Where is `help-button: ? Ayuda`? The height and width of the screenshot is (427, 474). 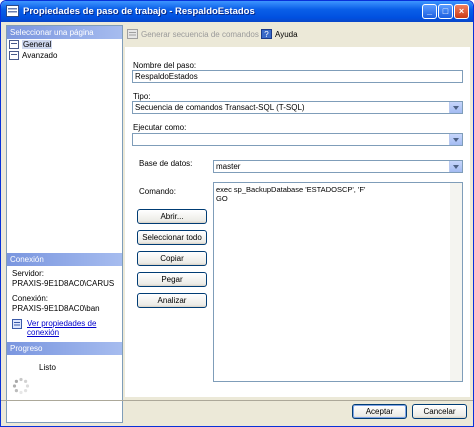 help-button: ? Ayuda is located at coordinates (279, 34).